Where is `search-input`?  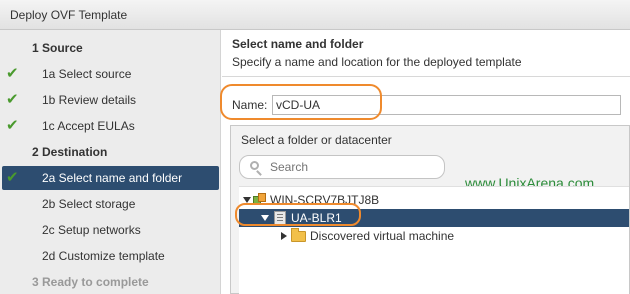
search-input is located at coordinates (355, 167).